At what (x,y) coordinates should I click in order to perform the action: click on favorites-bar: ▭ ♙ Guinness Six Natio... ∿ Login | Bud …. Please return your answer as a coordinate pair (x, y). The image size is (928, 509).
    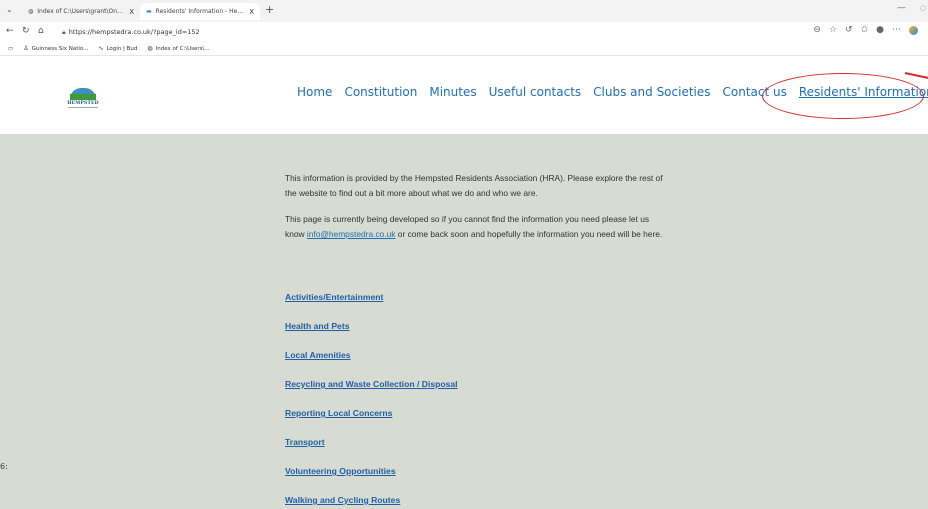
    Looking at the image, I should click on (464, 49).